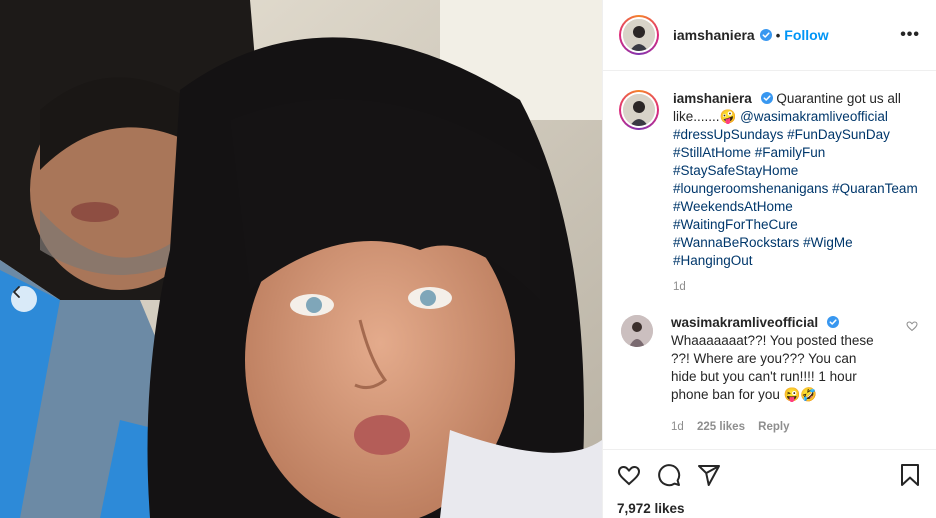 This screenshot has width=936, height=518. I want to click on commenter-avatar, so click(637, 331).